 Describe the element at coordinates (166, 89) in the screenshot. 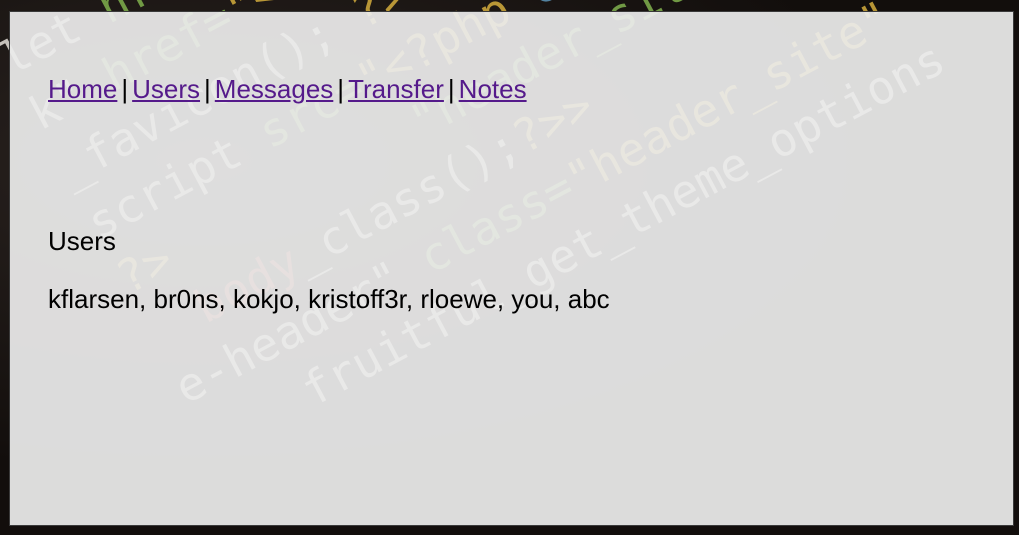

I see `nav-link-users: Users` at that location.